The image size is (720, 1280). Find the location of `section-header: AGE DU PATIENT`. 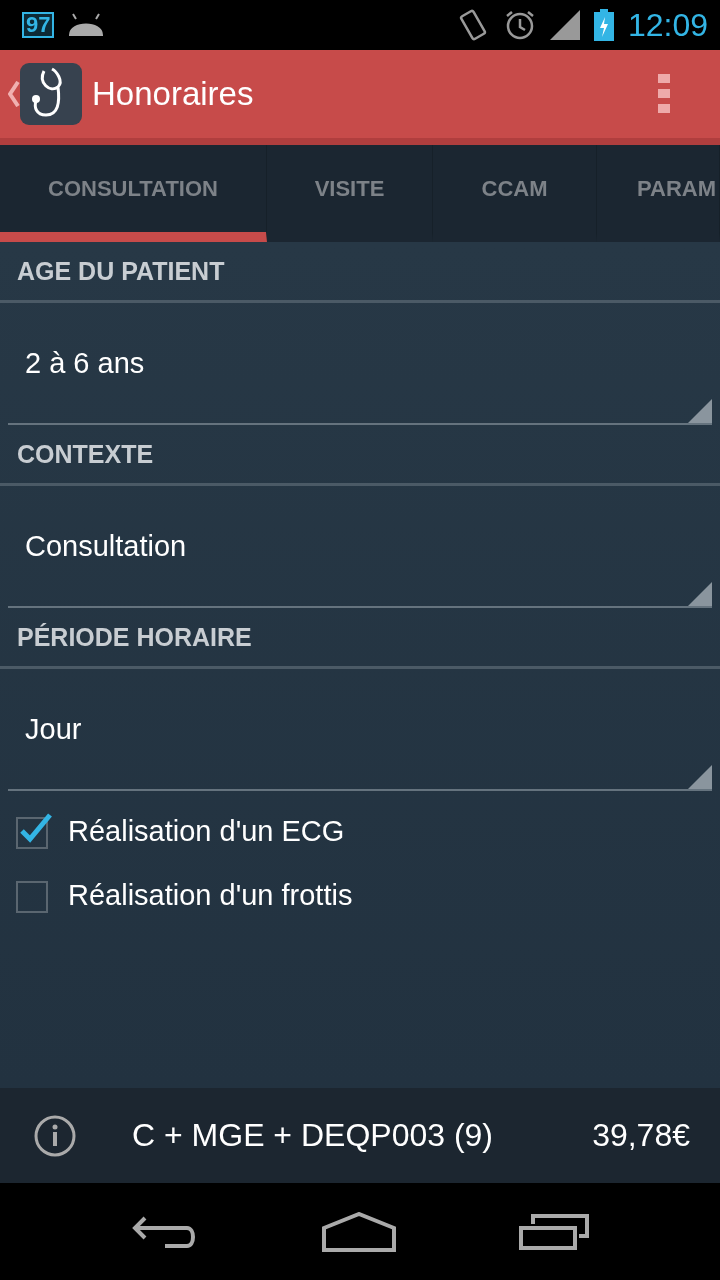

section-header: AGE DU PATIENT is located at coordinates (360, 272).